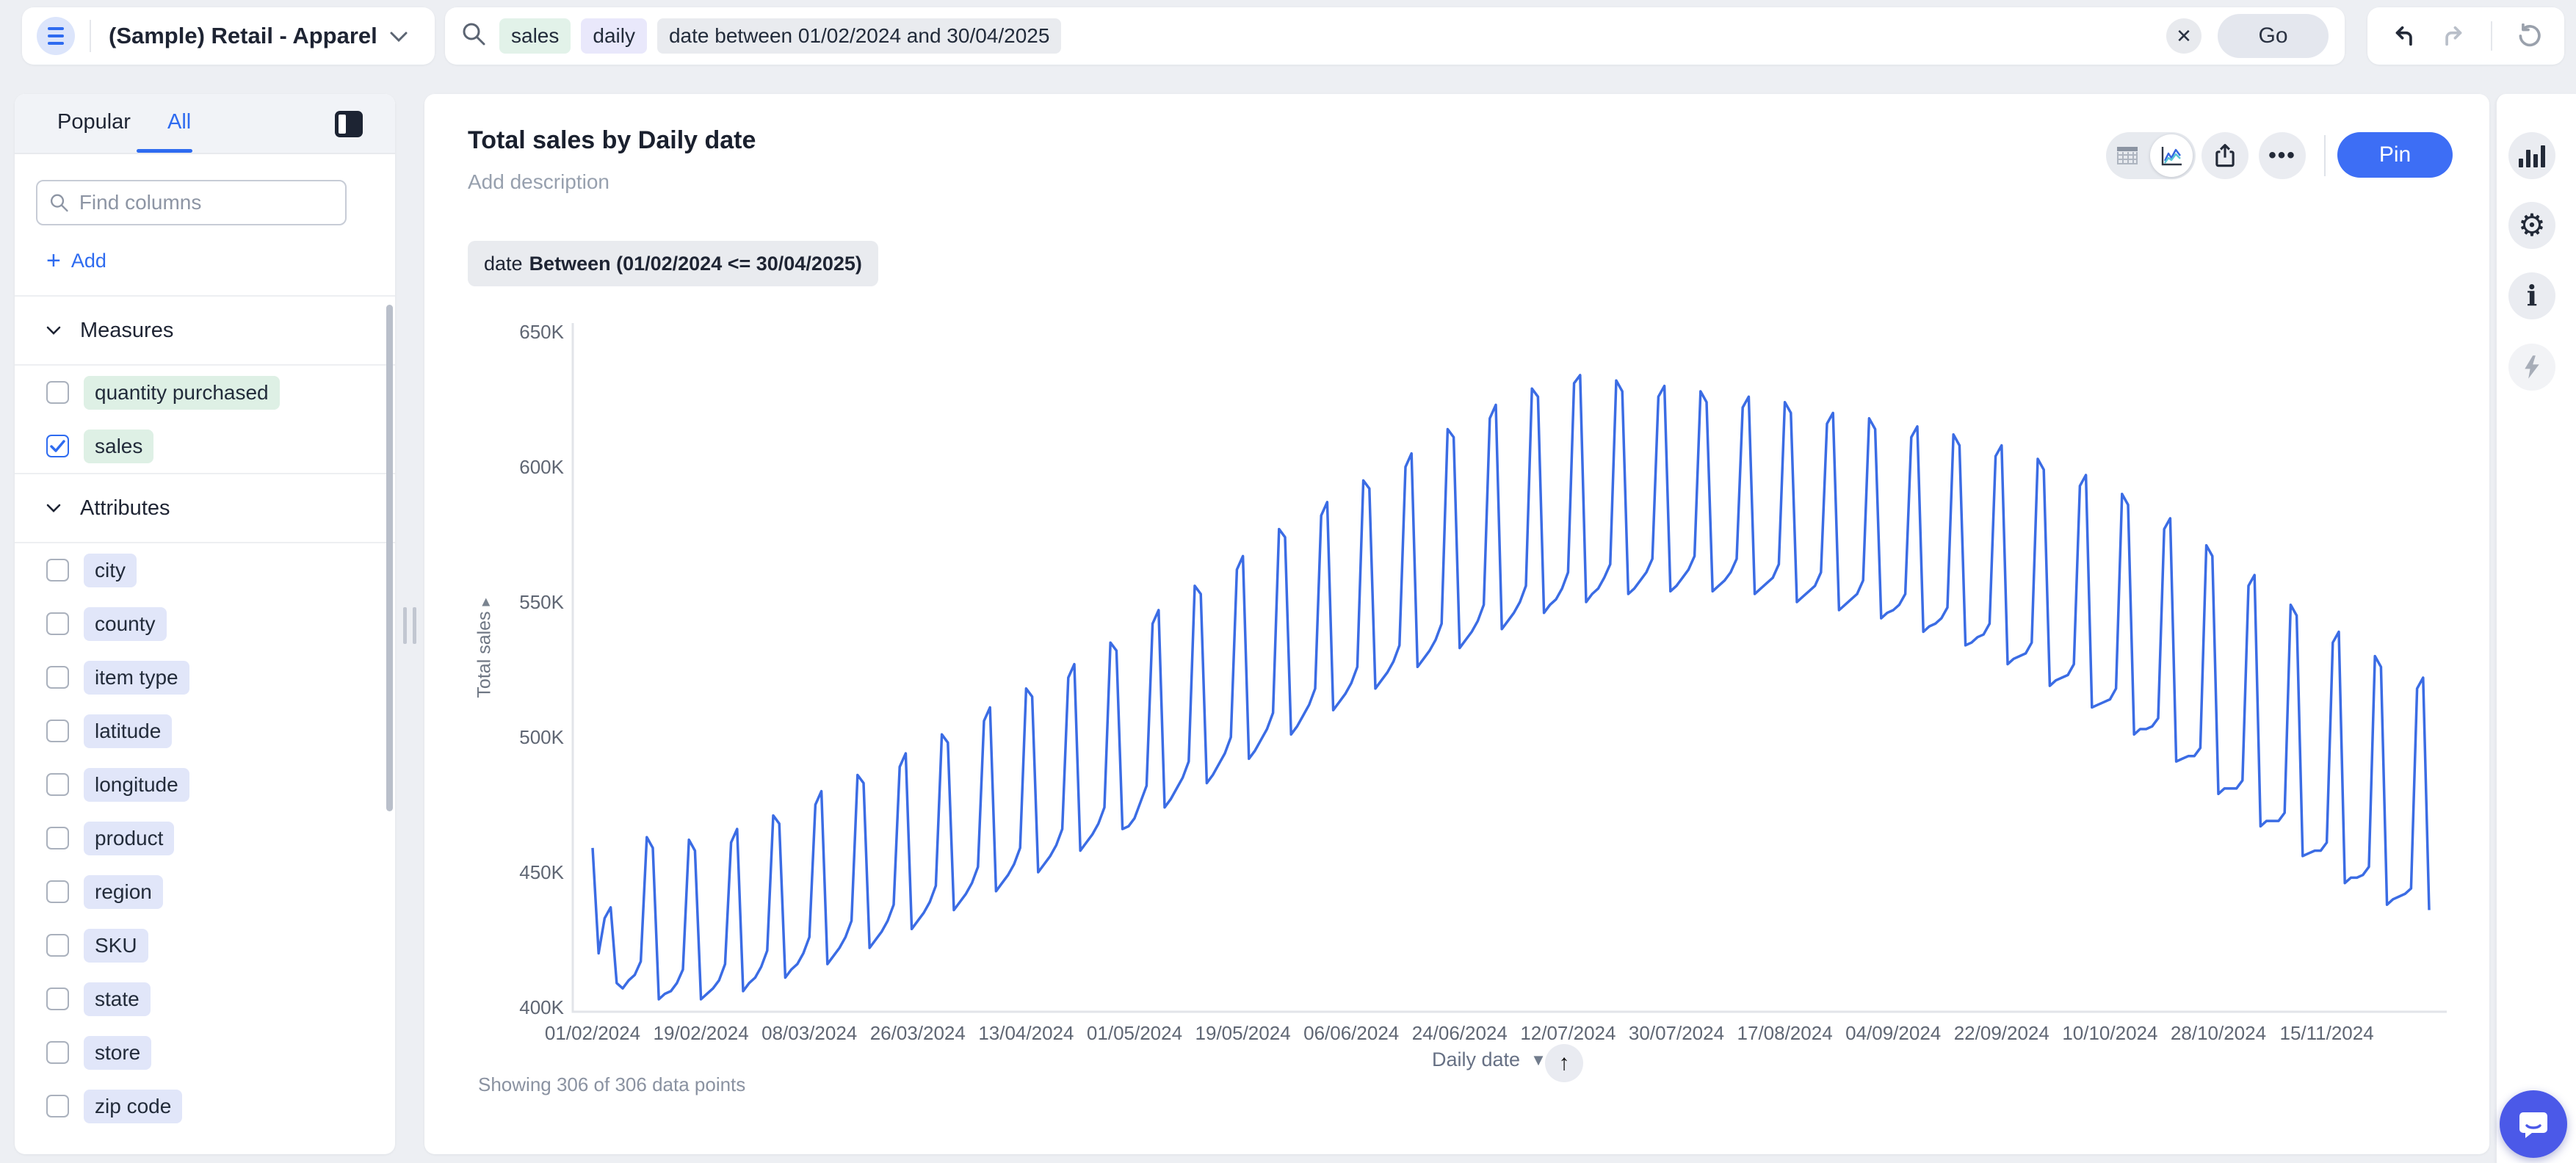 The height and width of the screenshot is (1163, 2576). I want to click on chart-config-button, so click(2531, 155).